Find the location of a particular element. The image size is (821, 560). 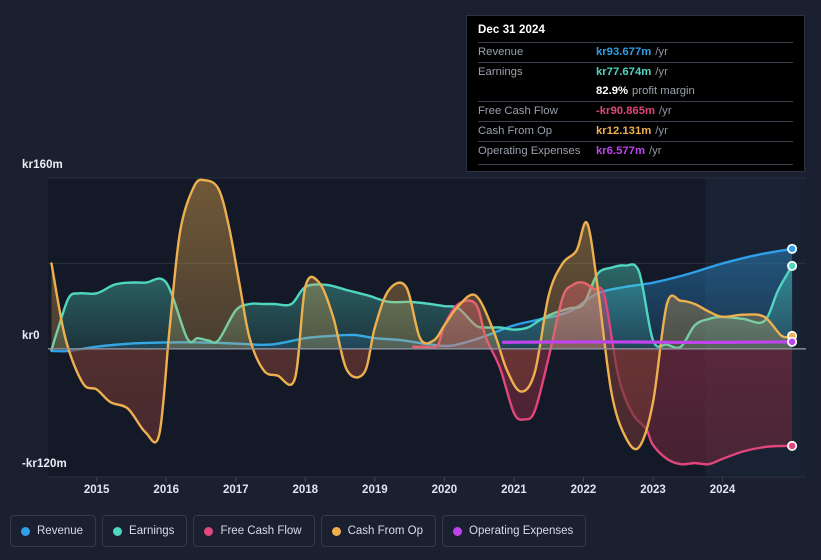

tooltip-row-value: kr6.577m is located at coordinates (620, 151).